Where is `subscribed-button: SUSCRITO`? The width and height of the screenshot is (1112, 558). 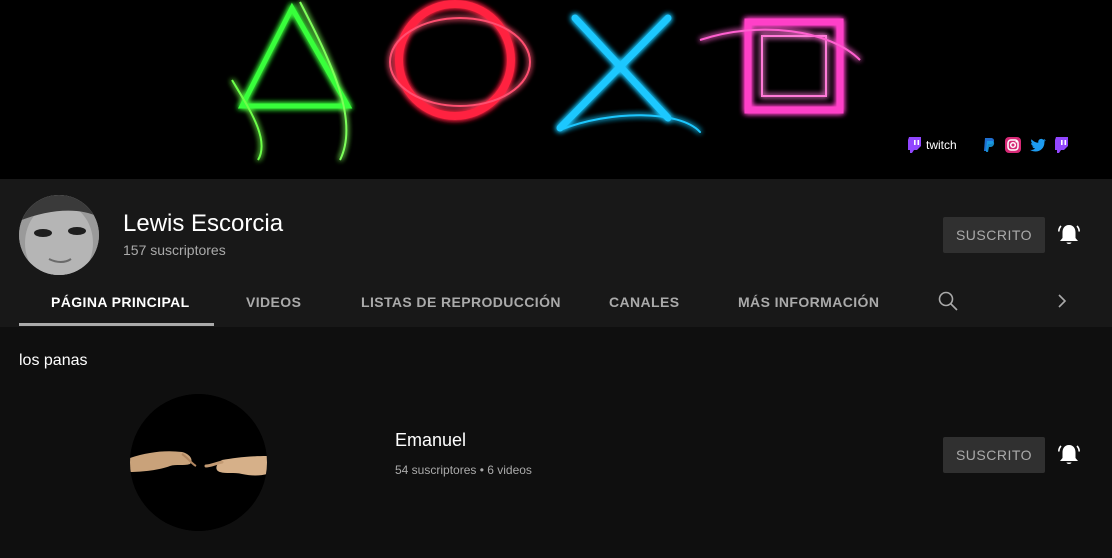 subscribed-button: SUSCRITO is located at coordinates (994, 235).